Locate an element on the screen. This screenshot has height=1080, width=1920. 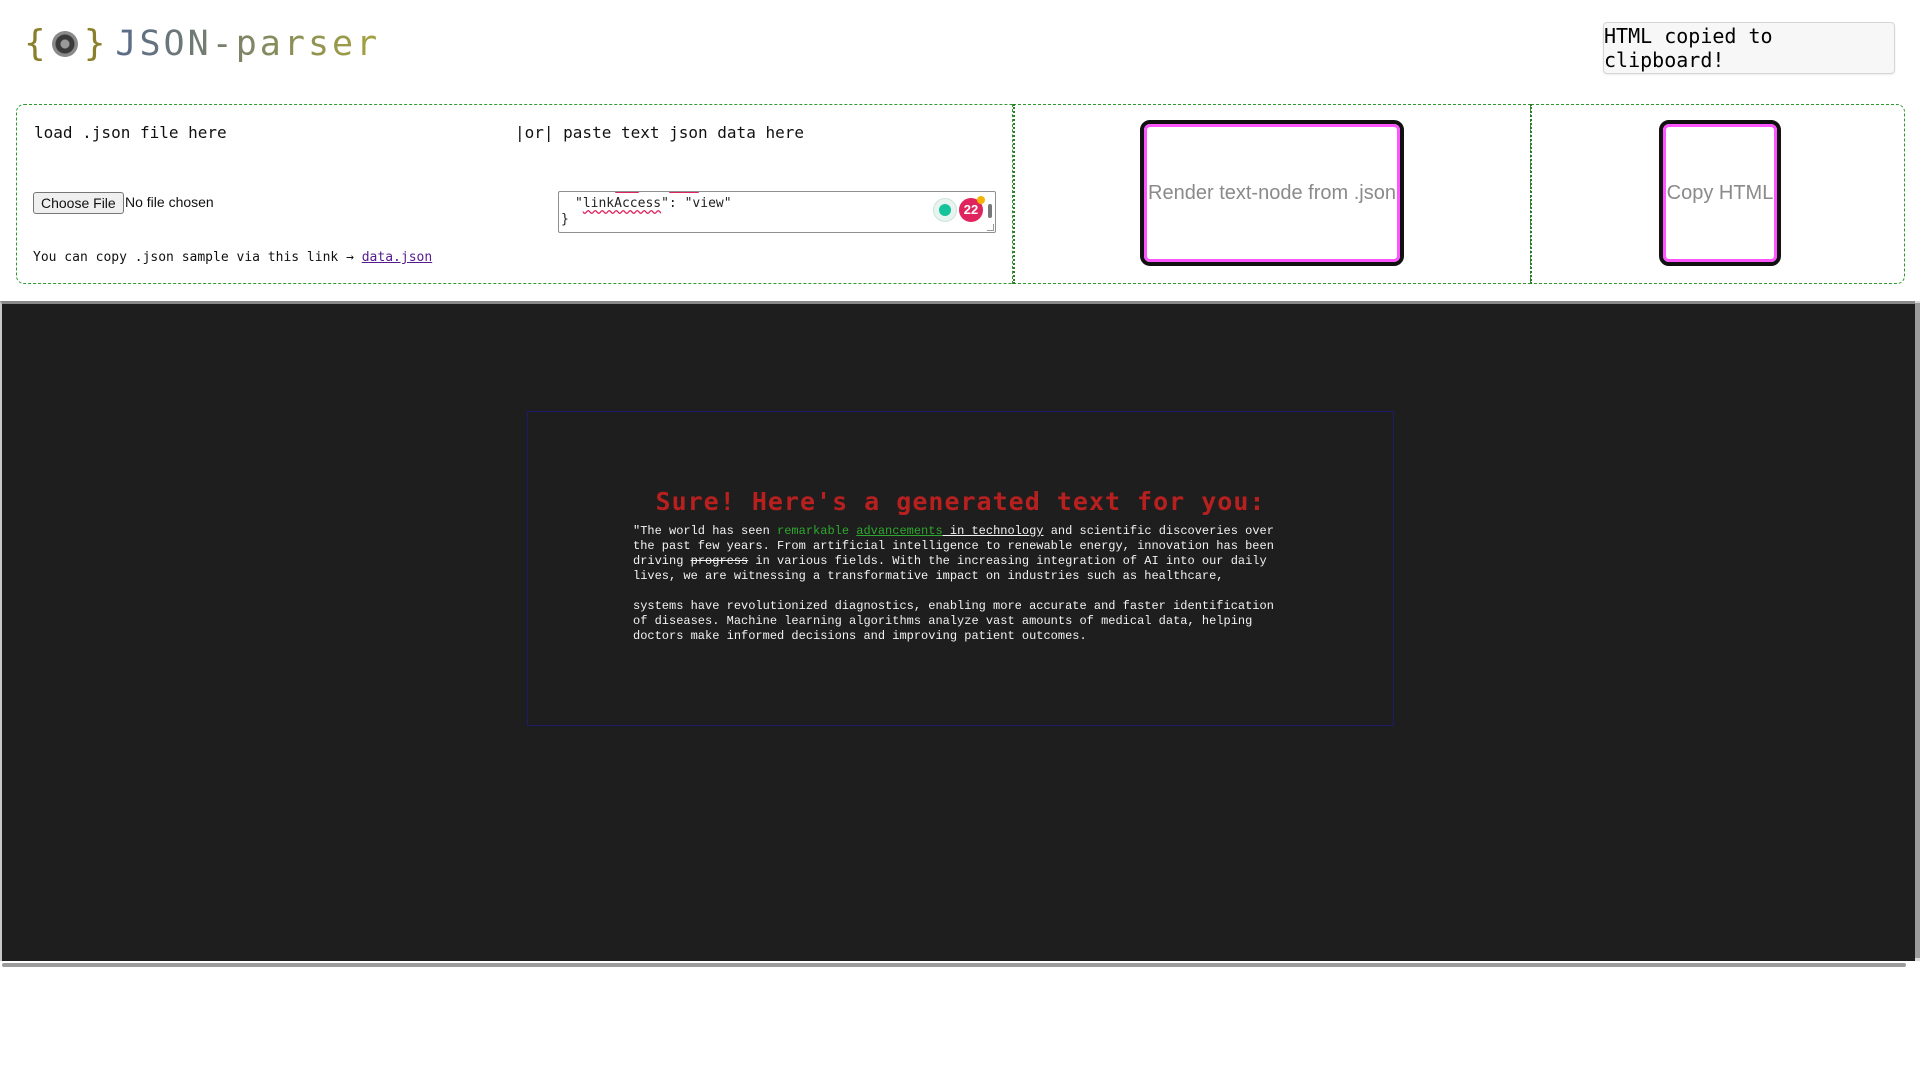
underline-in-technology: in technology is located at coordinates (993, 531).